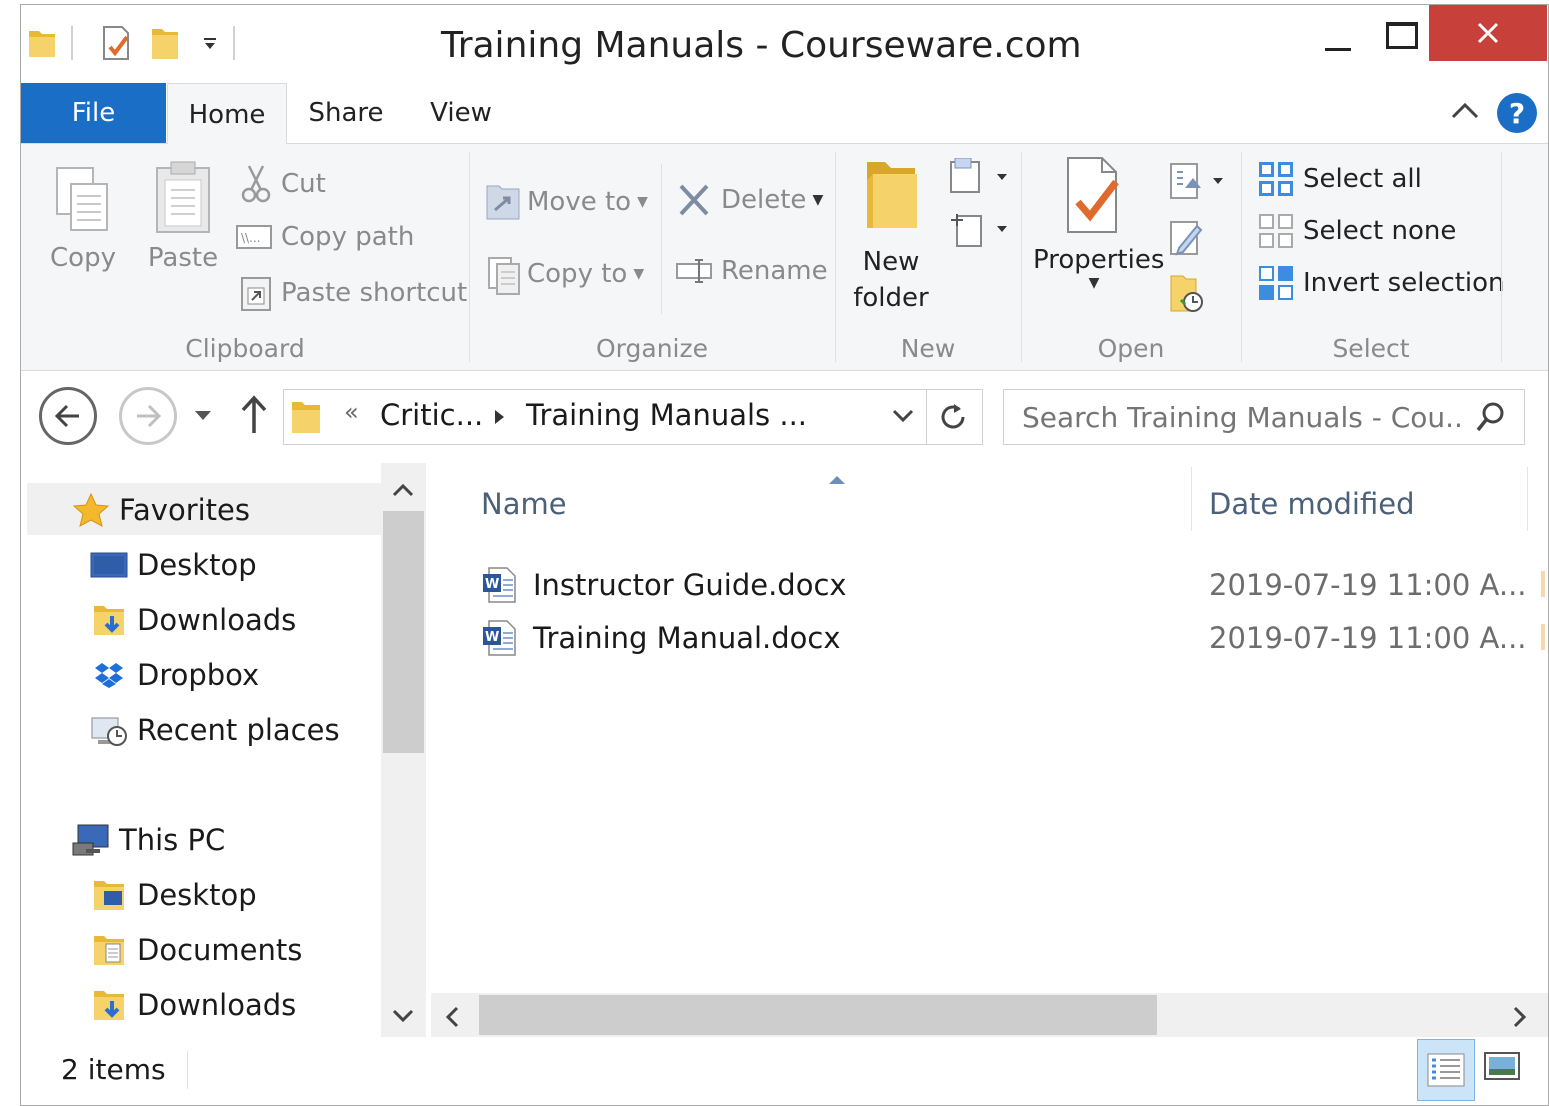 The height and width of the screenshot is (1106, 1549). What do you see at coordinates (1488, 33) in the screenshot?
I see `close-button` at bounding box center [1488, 33].